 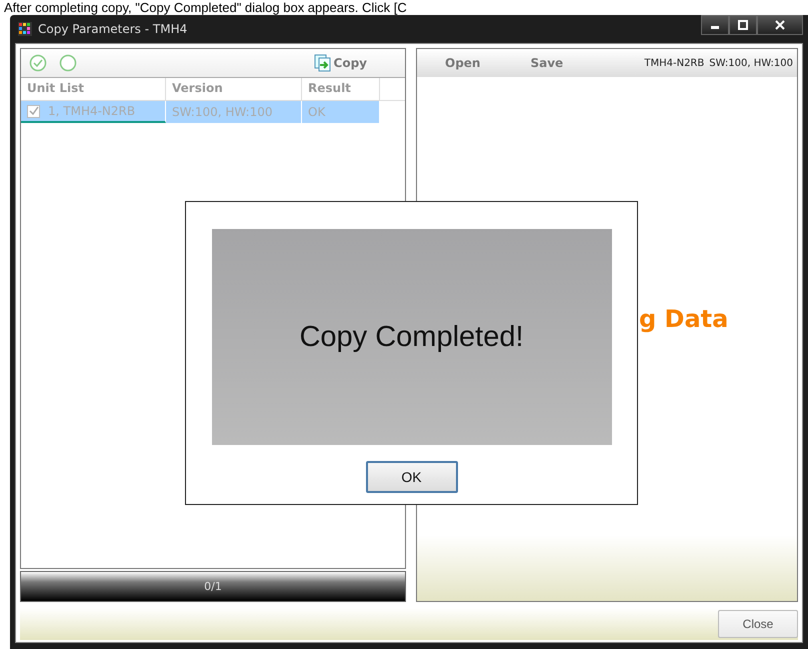 What do you see at coordinates (683, 319) in the screenshot?
I see `placeholder-text: g Data` at bounding box center [683, 319].